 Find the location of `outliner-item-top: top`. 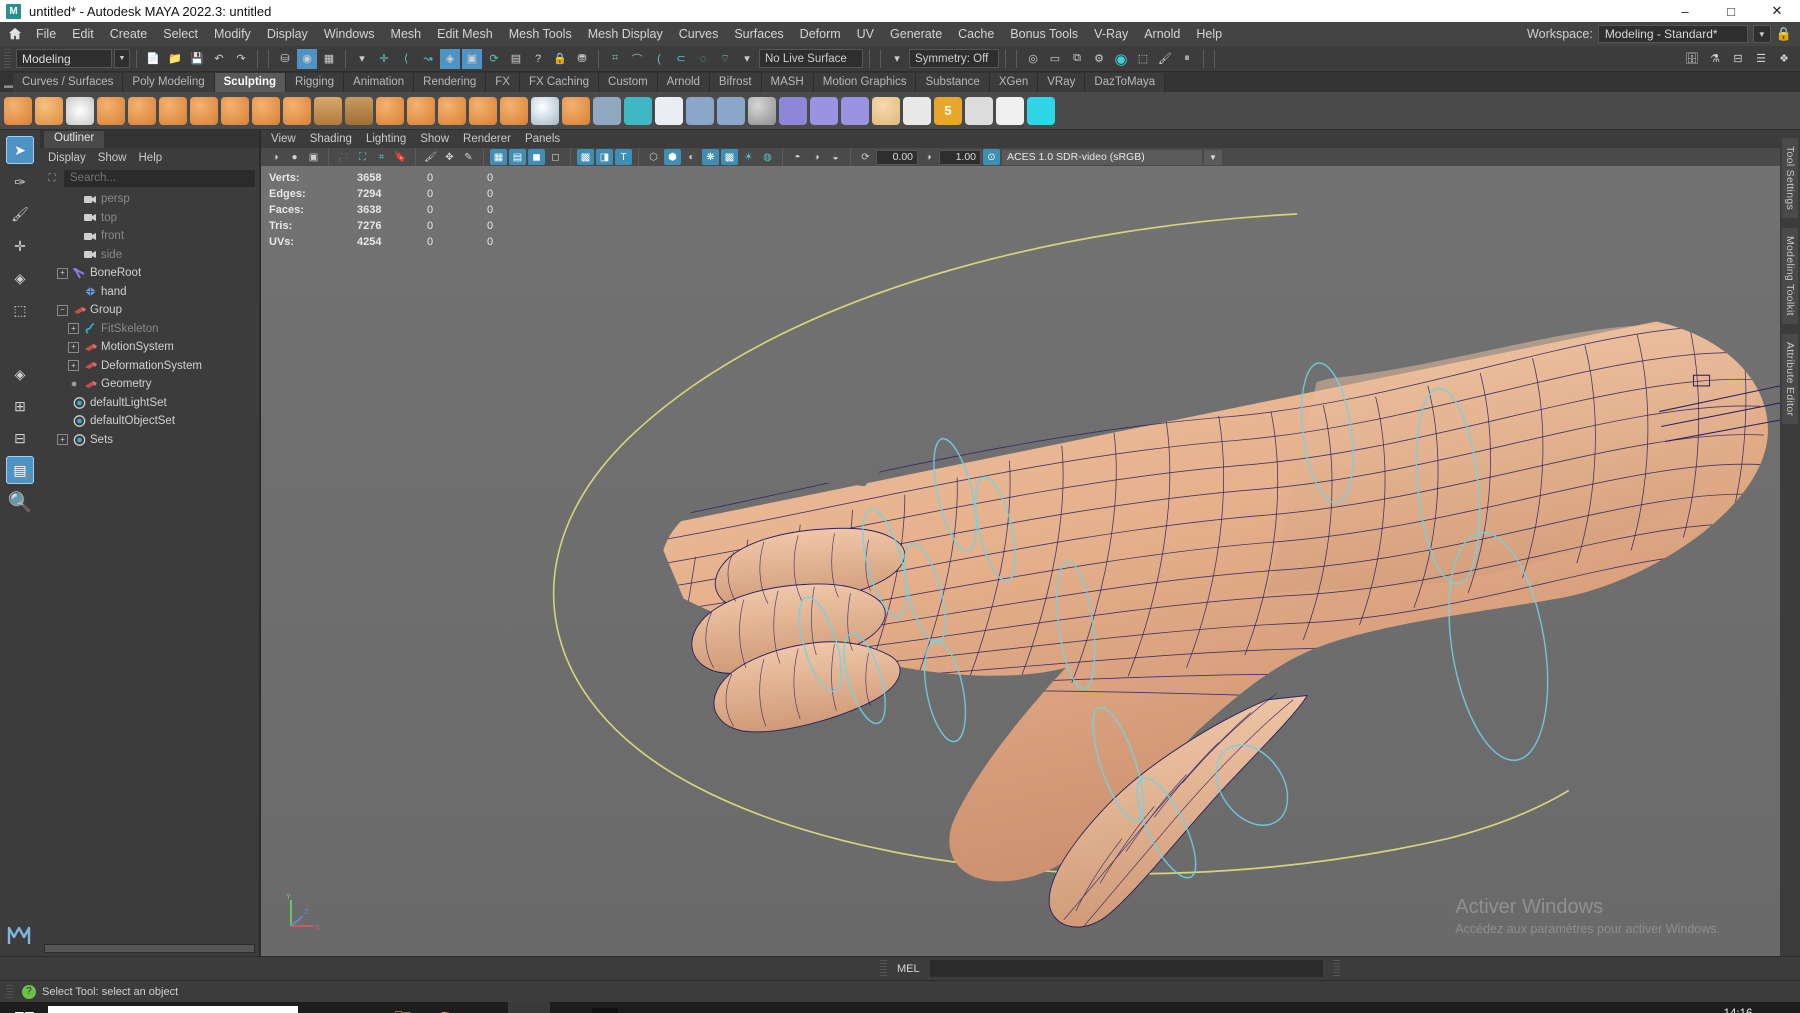

outliner-item-top: top is located at coordinates (149, 218).